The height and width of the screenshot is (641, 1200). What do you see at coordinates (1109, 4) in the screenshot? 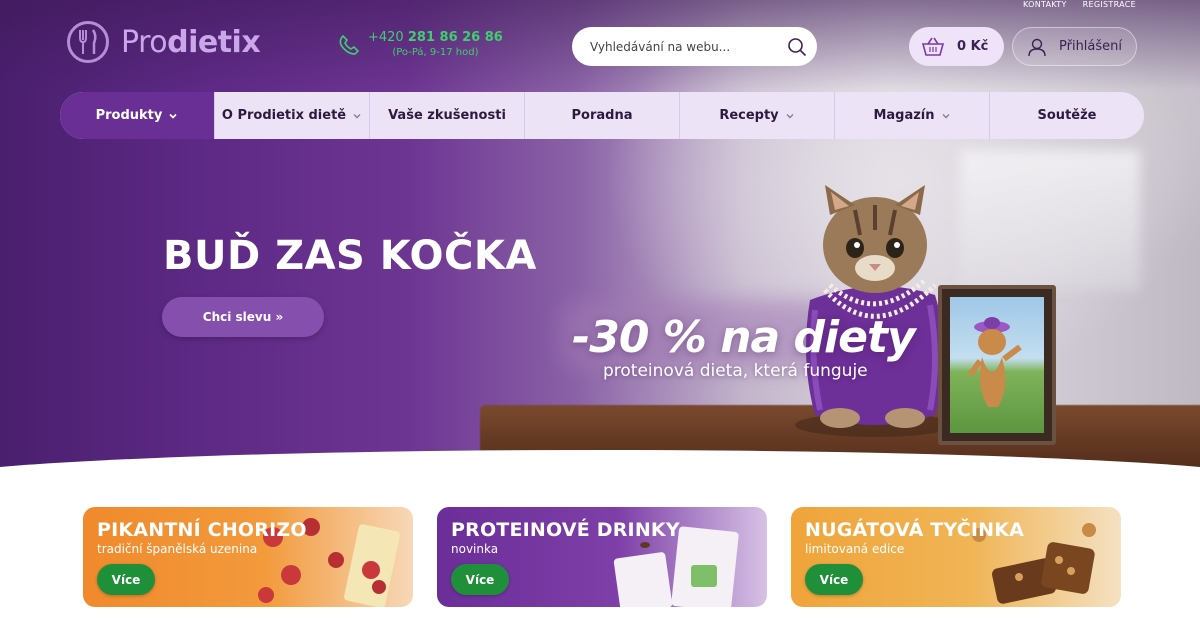
I see `register-link: REGISTRACE` at bounding box center [1109, 4].